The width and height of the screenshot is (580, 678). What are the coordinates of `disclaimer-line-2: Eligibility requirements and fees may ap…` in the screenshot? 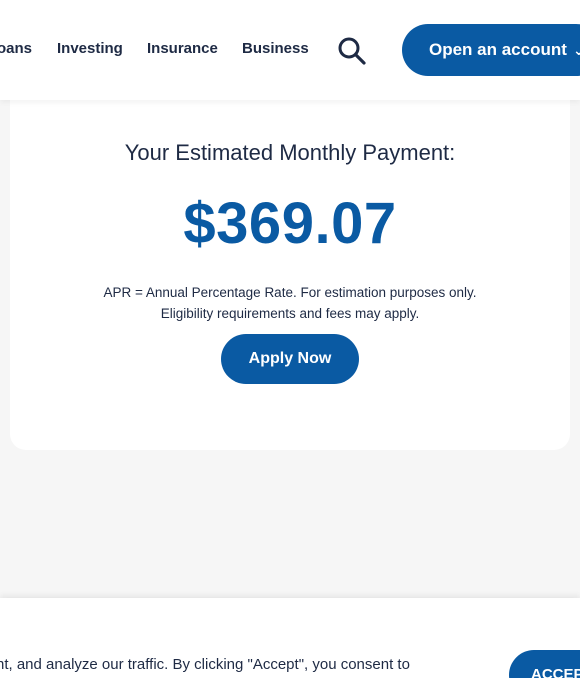 It's located at (290, 313).